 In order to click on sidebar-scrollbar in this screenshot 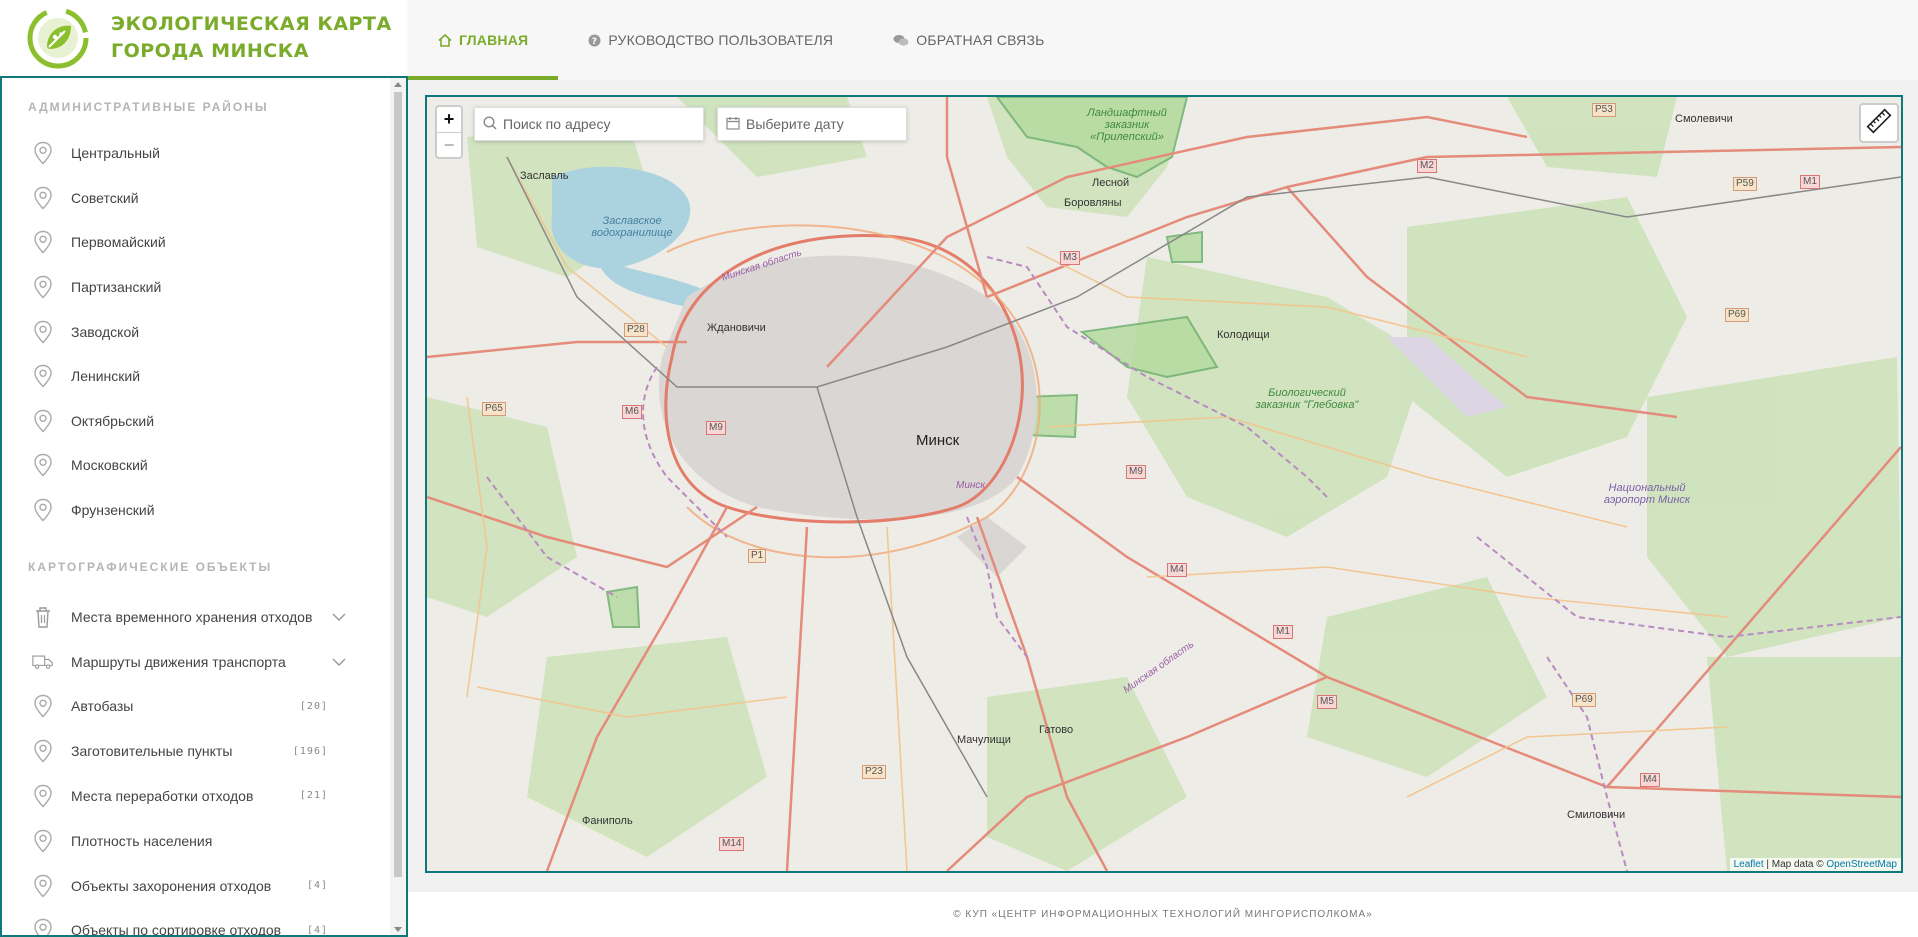, I will do `click(398, 506)`.